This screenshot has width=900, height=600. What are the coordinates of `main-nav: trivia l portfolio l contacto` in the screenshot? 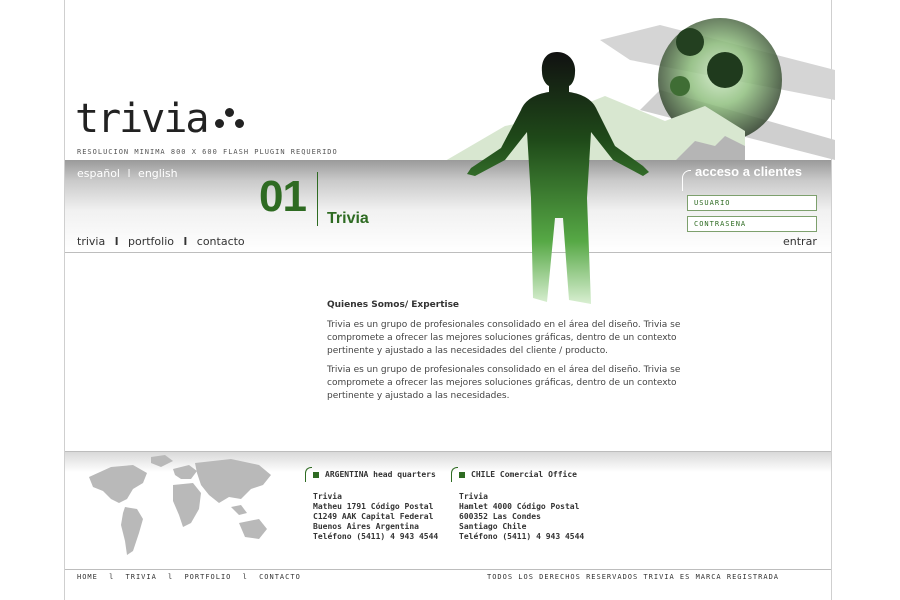 It's located at (161, 241).